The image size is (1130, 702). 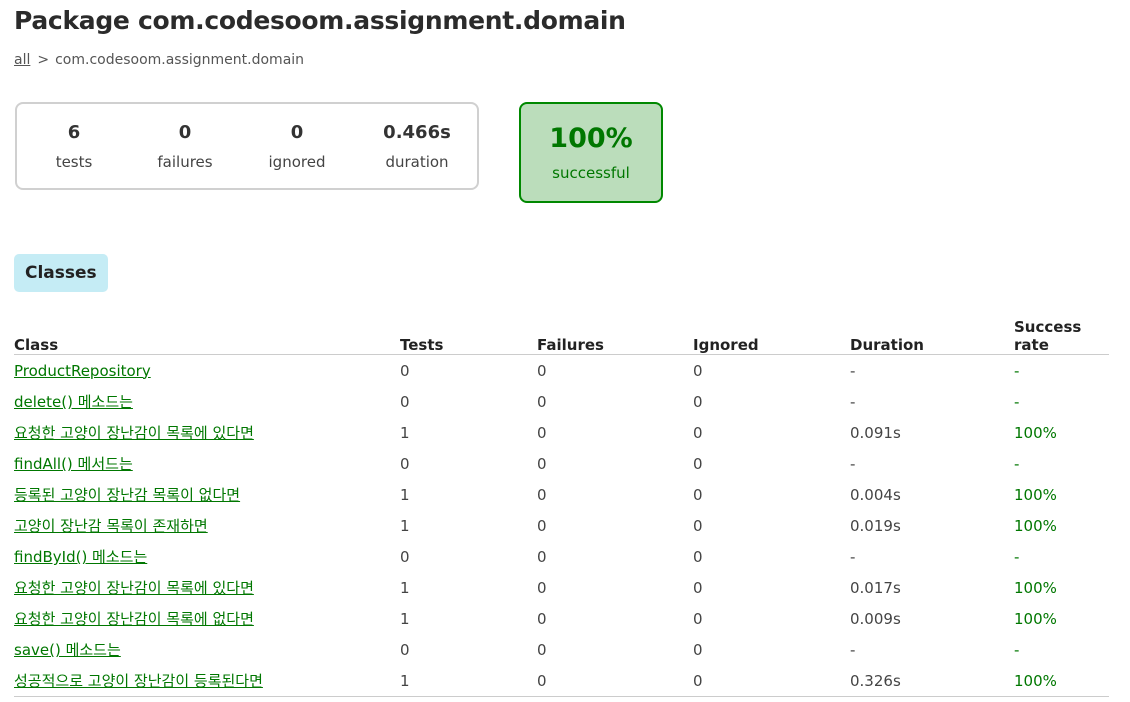 I want to click on duration-cell: 0.009s, so click(x=875, y=618).